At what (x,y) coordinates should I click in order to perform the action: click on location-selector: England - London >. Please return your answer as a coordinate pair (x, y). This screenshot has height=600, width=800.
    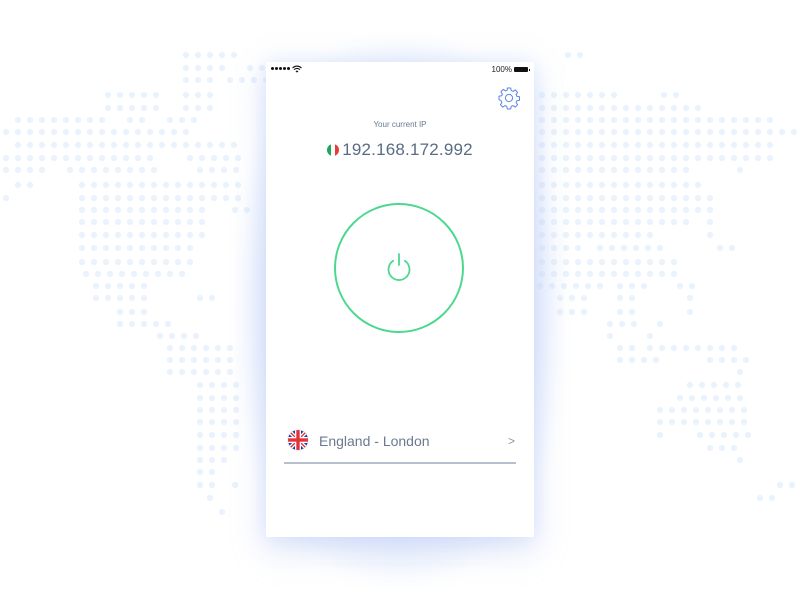
    Looking at the image, I should click on (400, 443).